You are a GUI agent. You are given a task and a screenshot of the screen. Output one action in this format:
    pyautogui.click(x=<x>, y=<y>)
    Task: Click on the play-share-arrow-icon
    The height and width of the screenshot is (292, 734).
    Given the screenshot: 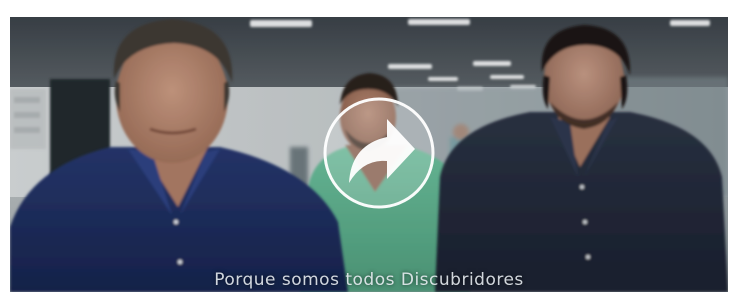 What is the action you would take?
    pyautogui.click(x=379, y=153)
    